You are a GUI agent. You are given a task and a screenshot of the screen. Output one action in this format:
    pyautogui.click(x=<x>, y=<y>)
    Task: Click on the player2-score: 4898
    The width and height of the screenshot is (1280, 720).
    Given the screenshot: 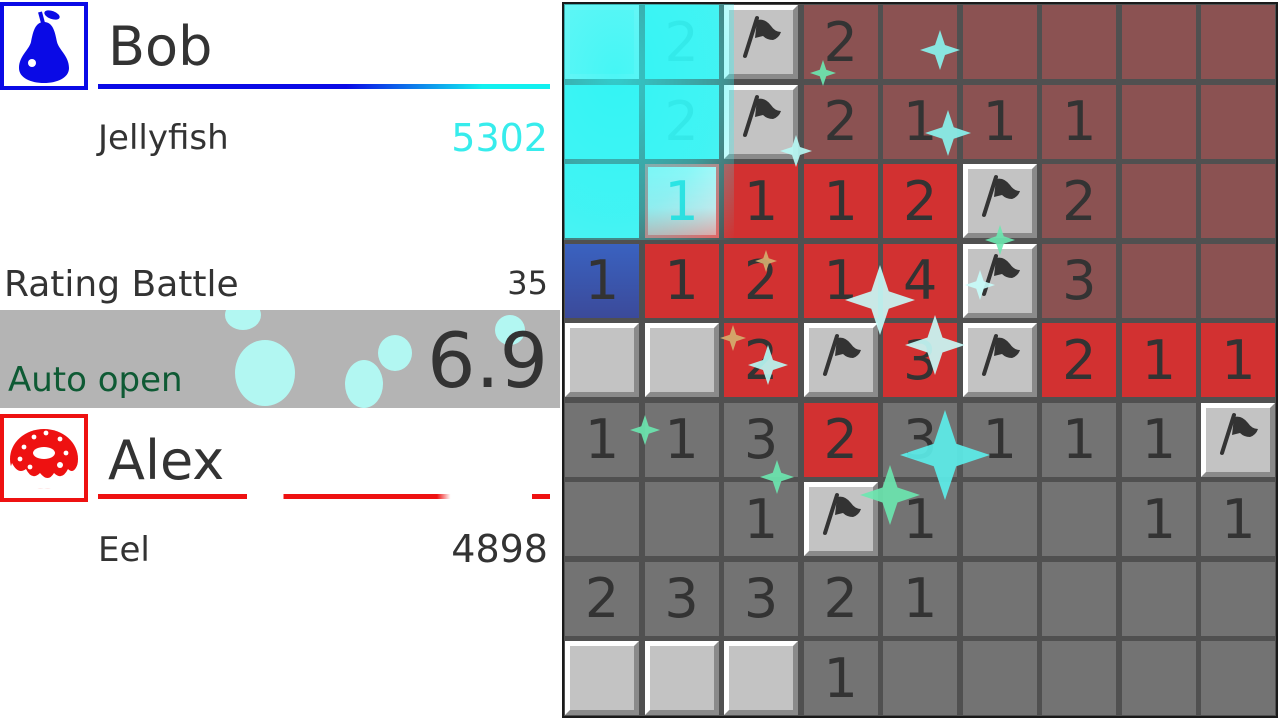 What is the action you would take?
    pyautogui.click(x=499, y=549)
    